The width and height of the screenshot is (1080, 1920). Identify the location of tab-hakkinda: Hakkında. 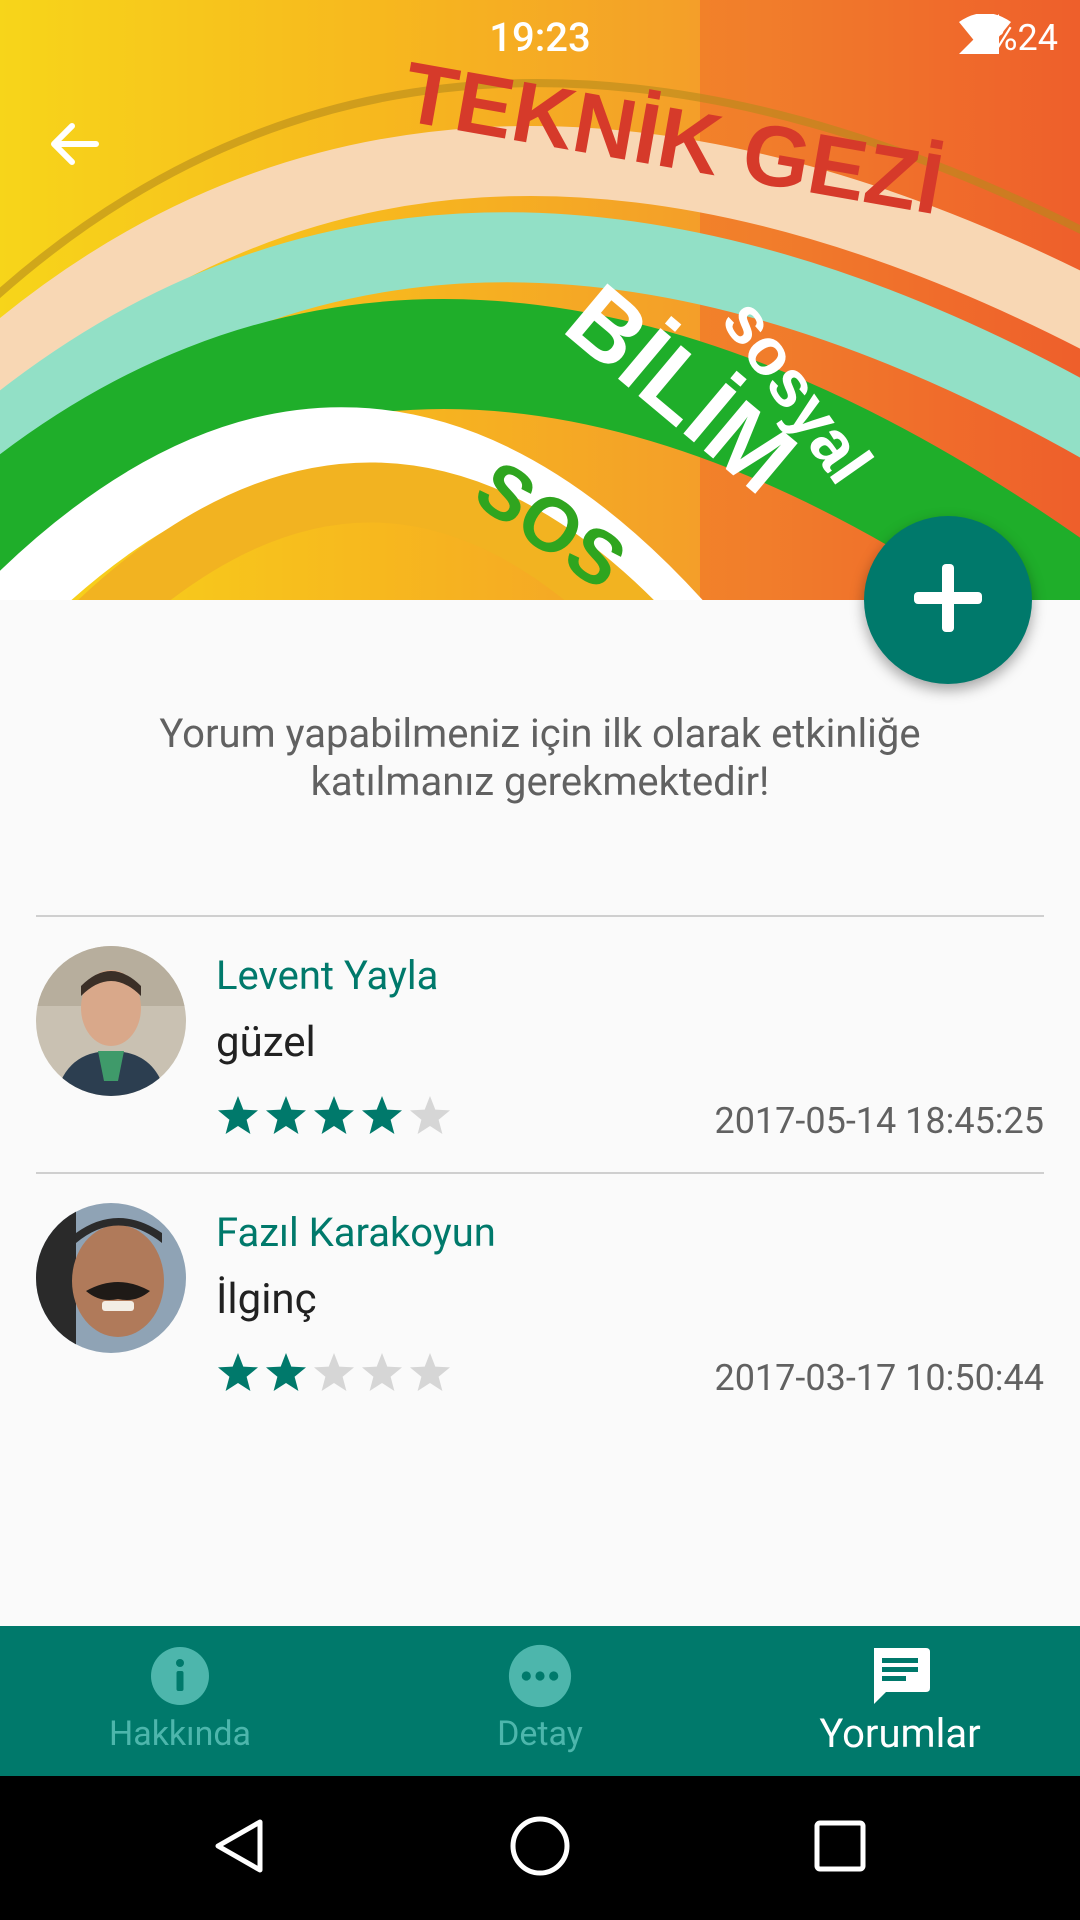
(180, 1701).